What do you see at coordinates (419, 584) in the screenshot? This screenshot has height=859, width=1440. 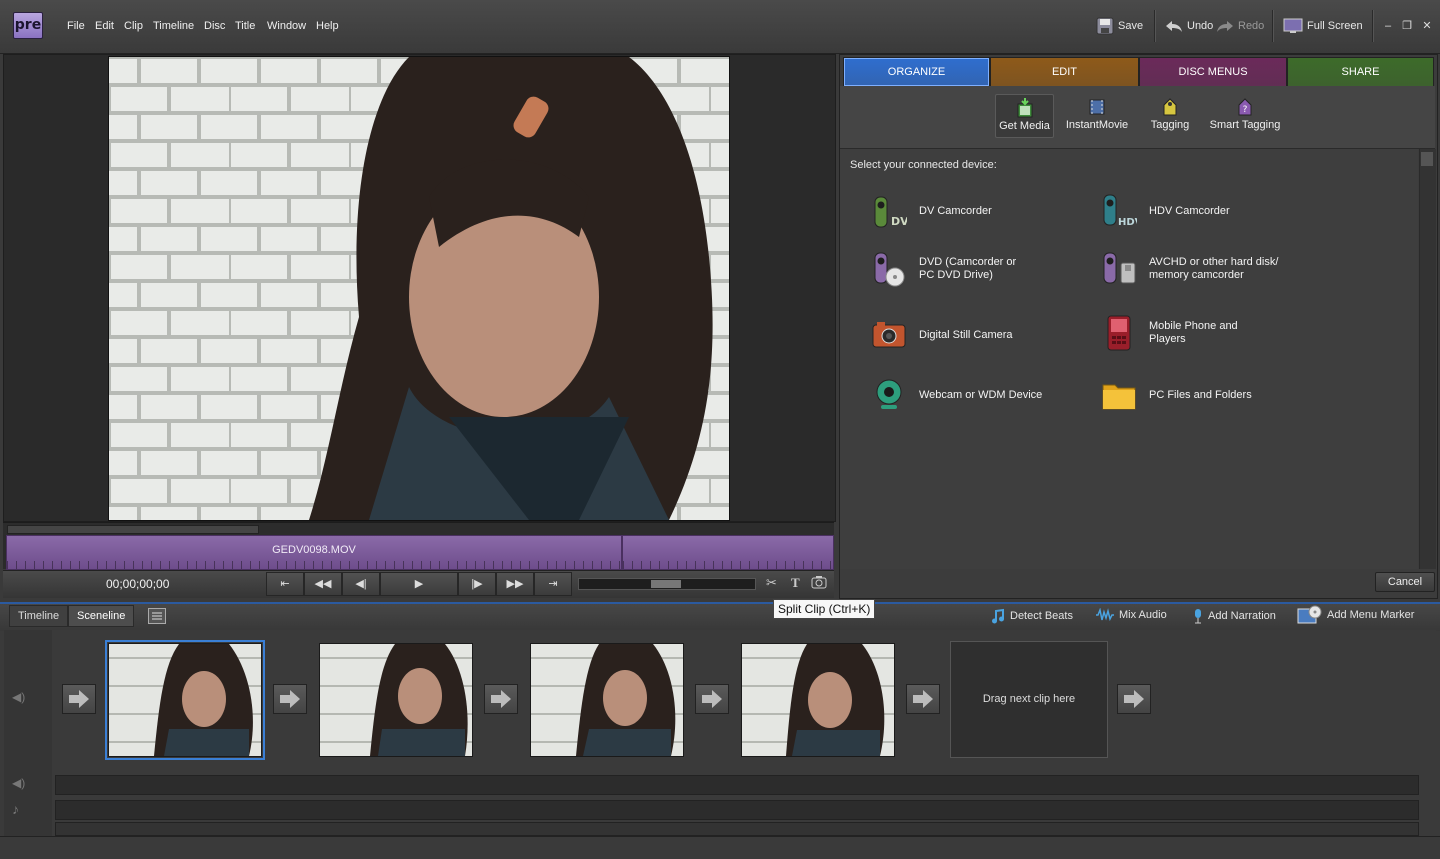 I see `play-button: ▶` at bounding box center [419, 584].